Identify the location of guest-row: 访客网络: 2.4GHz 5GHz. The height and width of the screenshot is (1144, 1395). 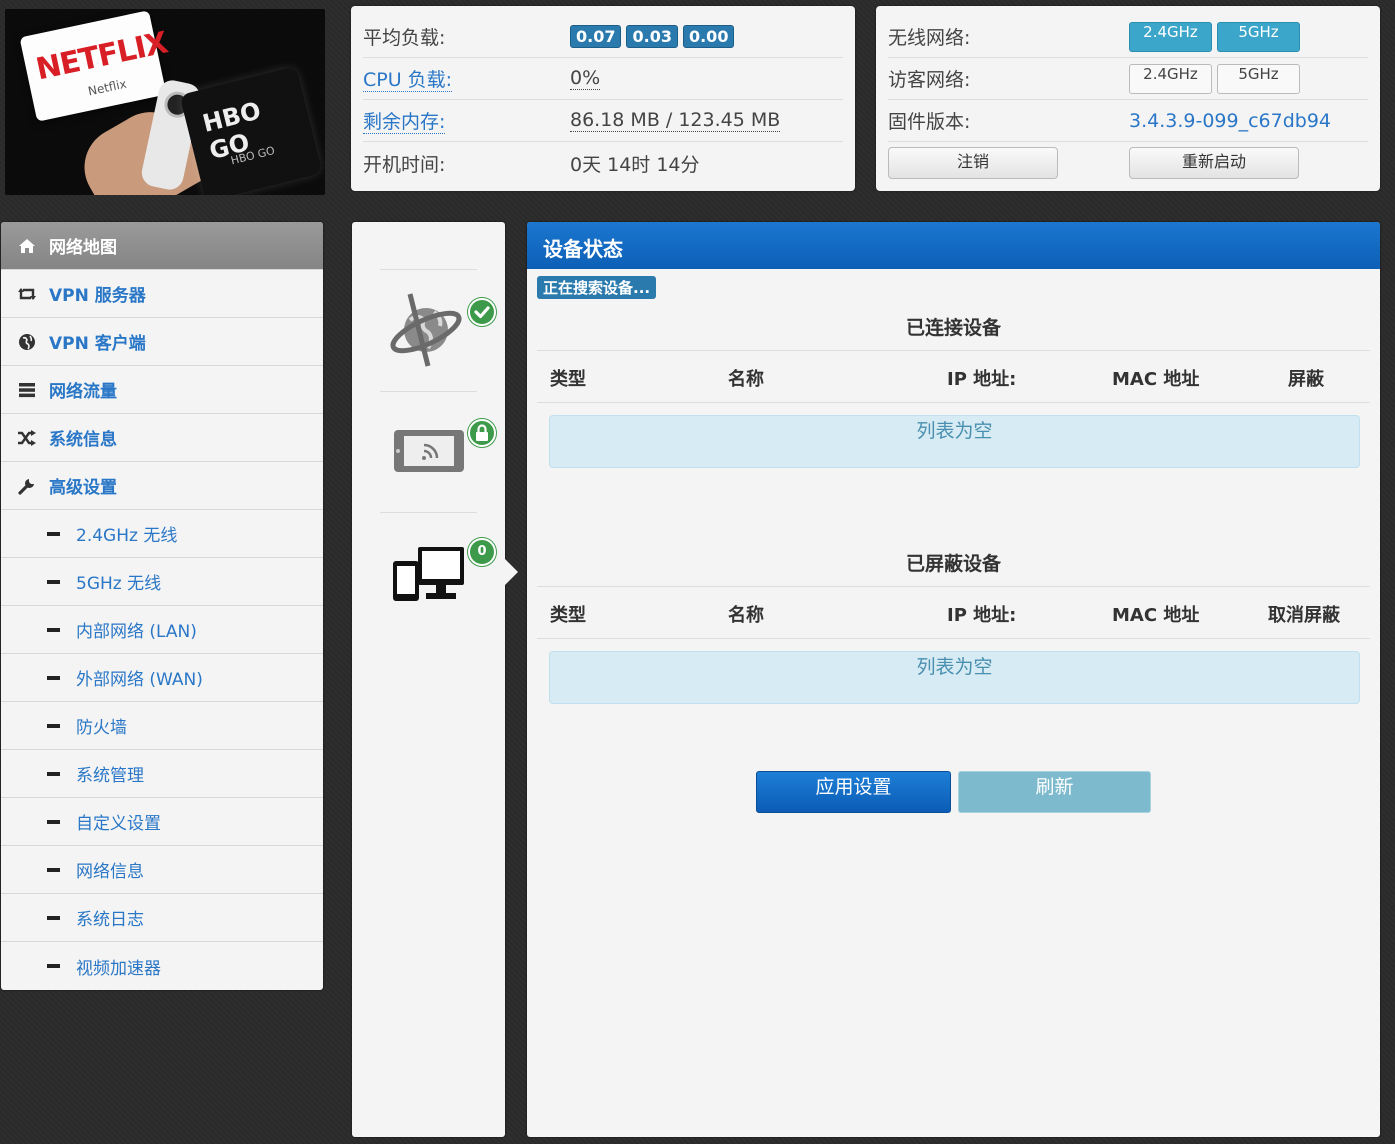
(1128, 79).